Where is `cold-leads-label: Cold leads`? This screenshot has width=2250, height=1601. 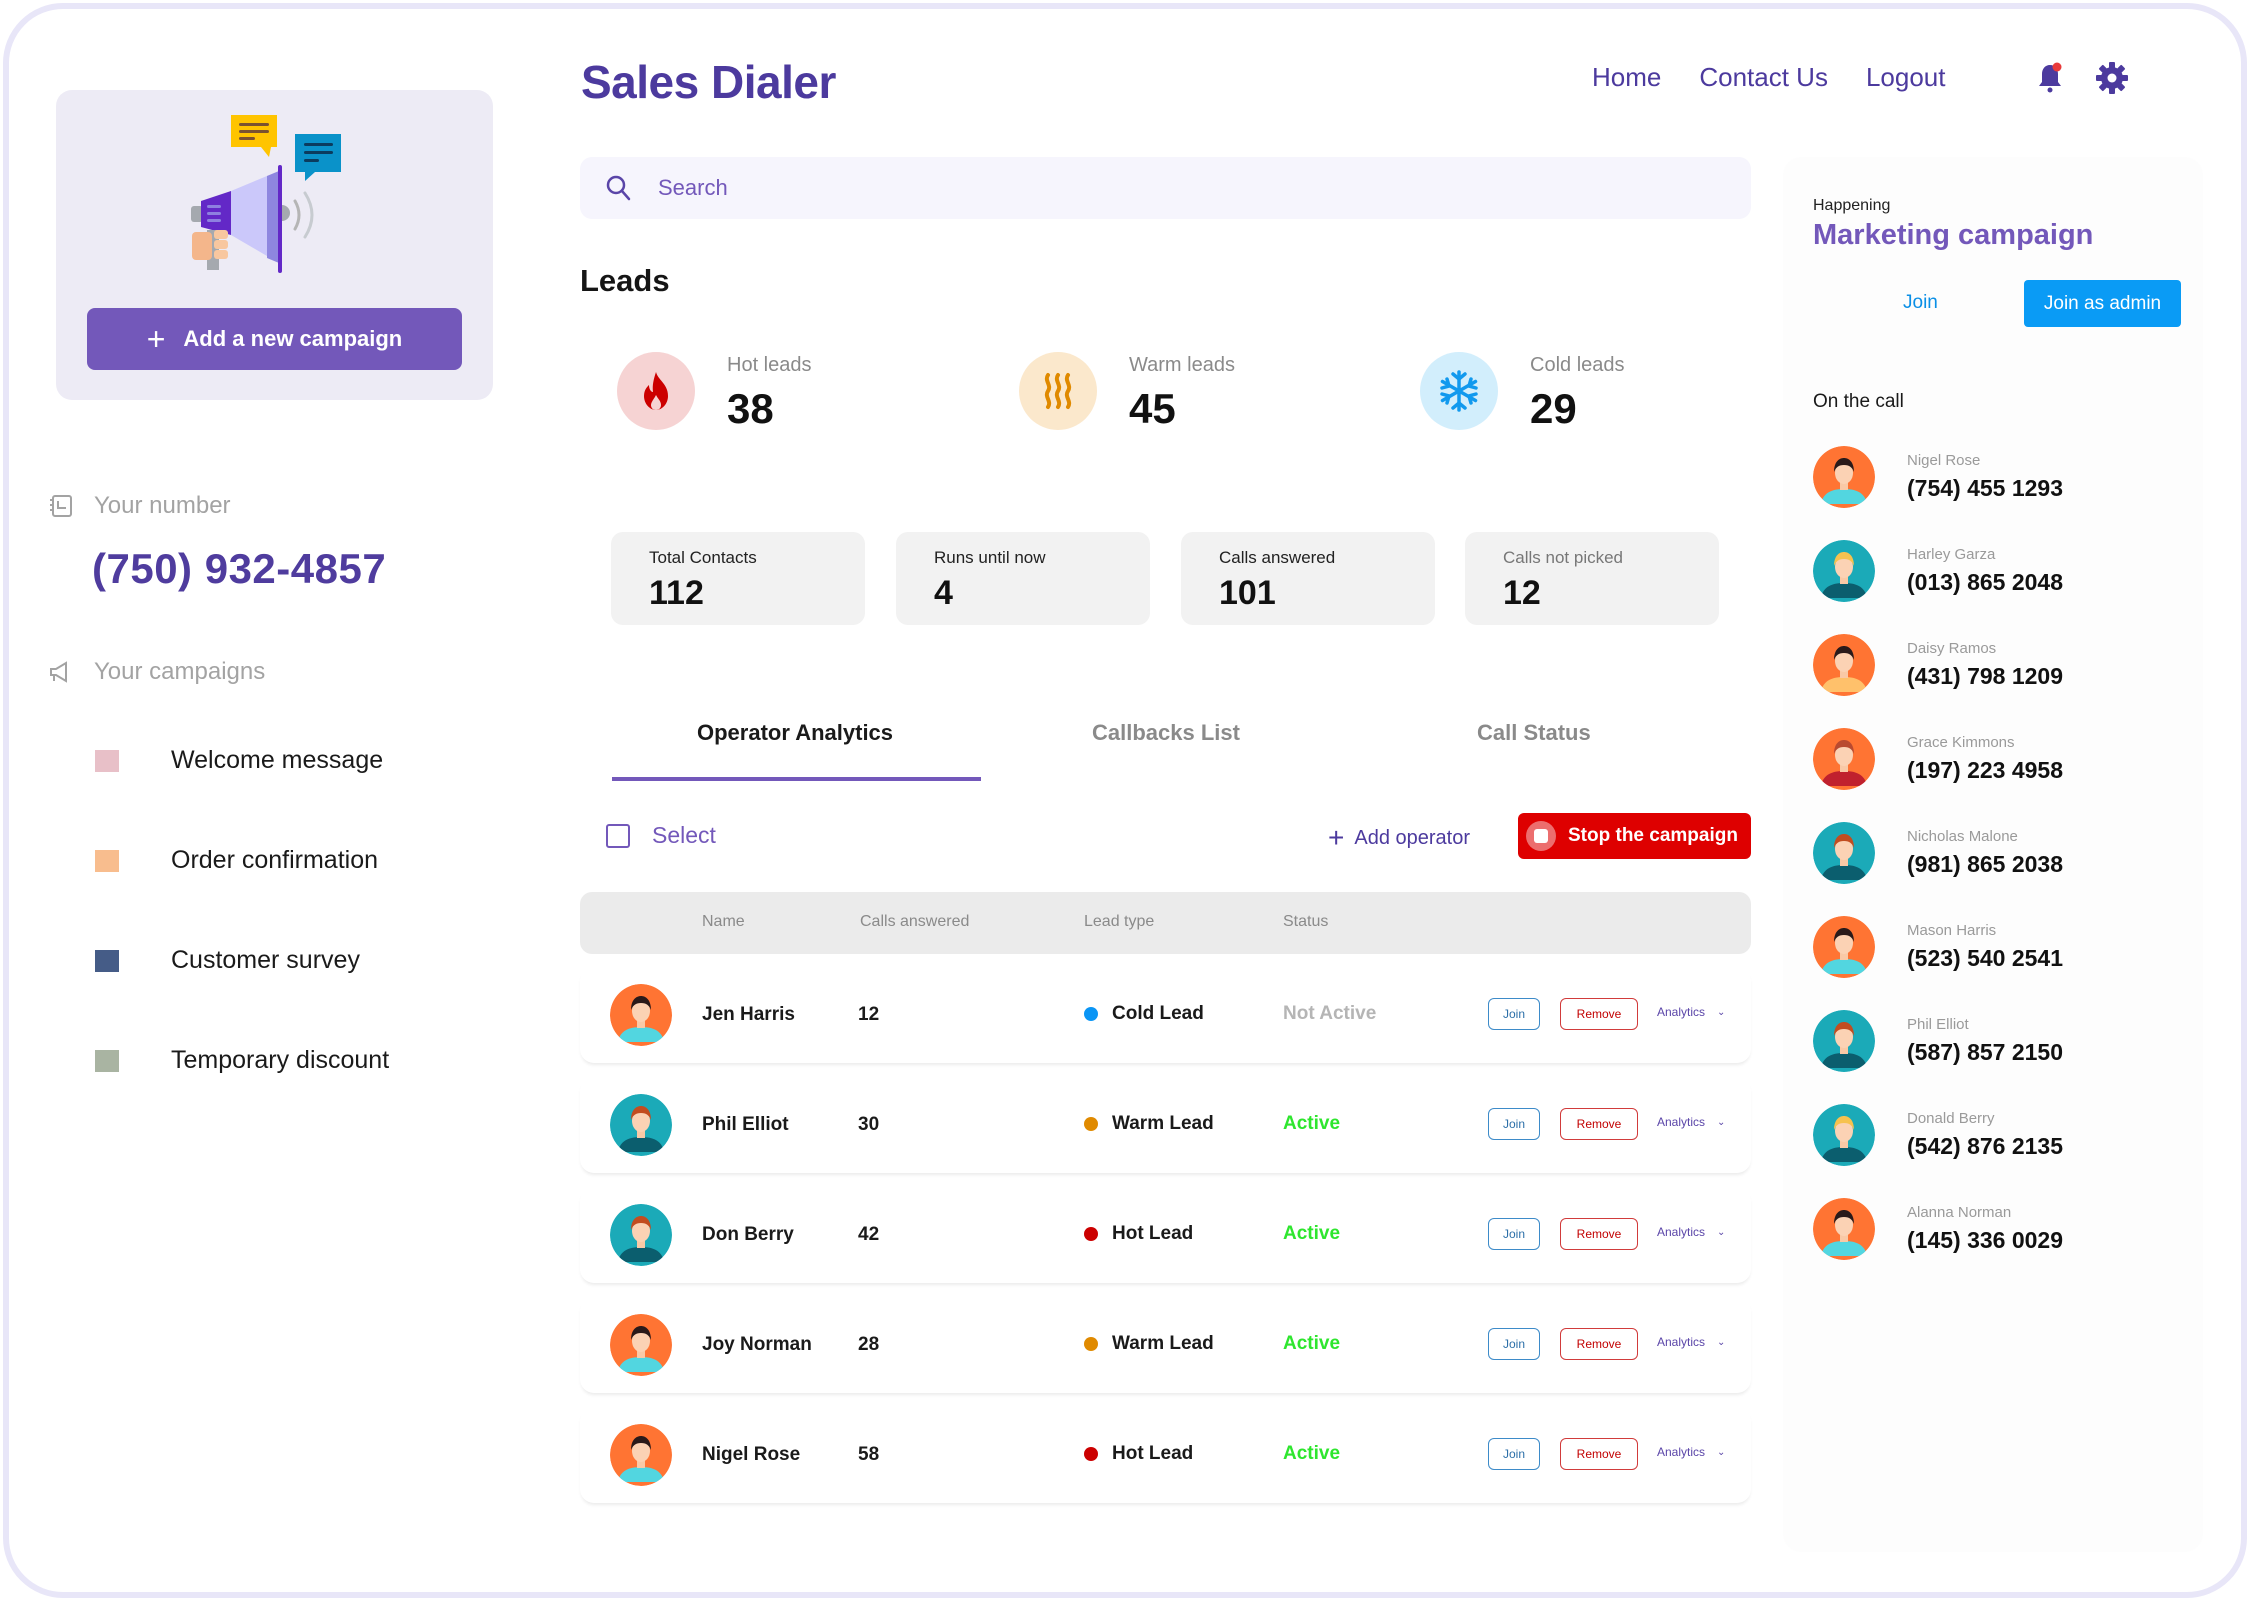 cold-leads-label: Cold leads is located at coordinates (1577, 365).